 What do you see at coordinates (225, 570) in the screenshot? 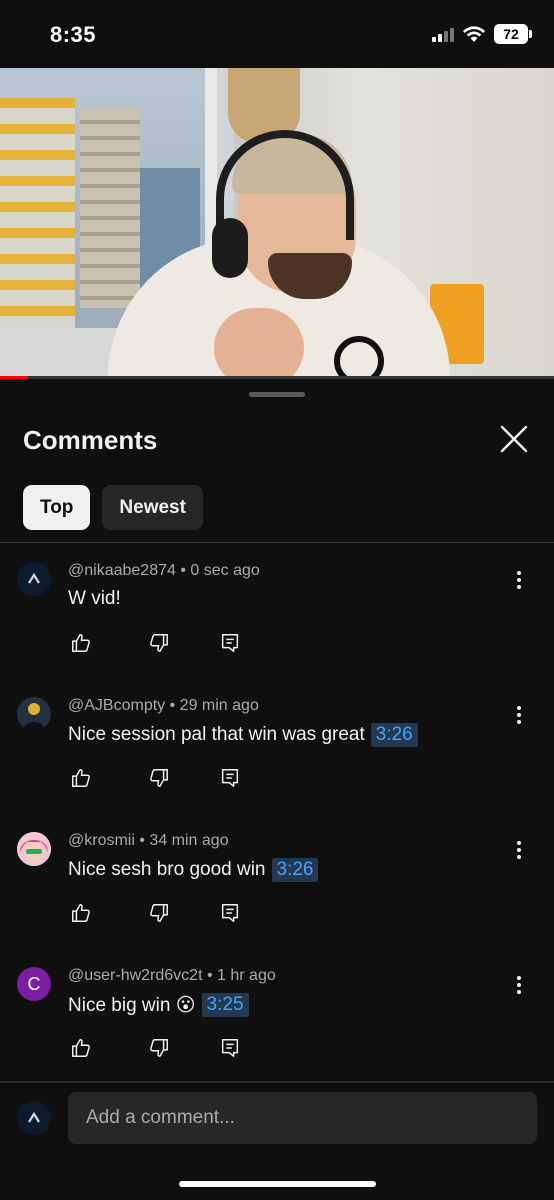
I see `comment-age: 0 sec ago` at bounding box center [225, 570].